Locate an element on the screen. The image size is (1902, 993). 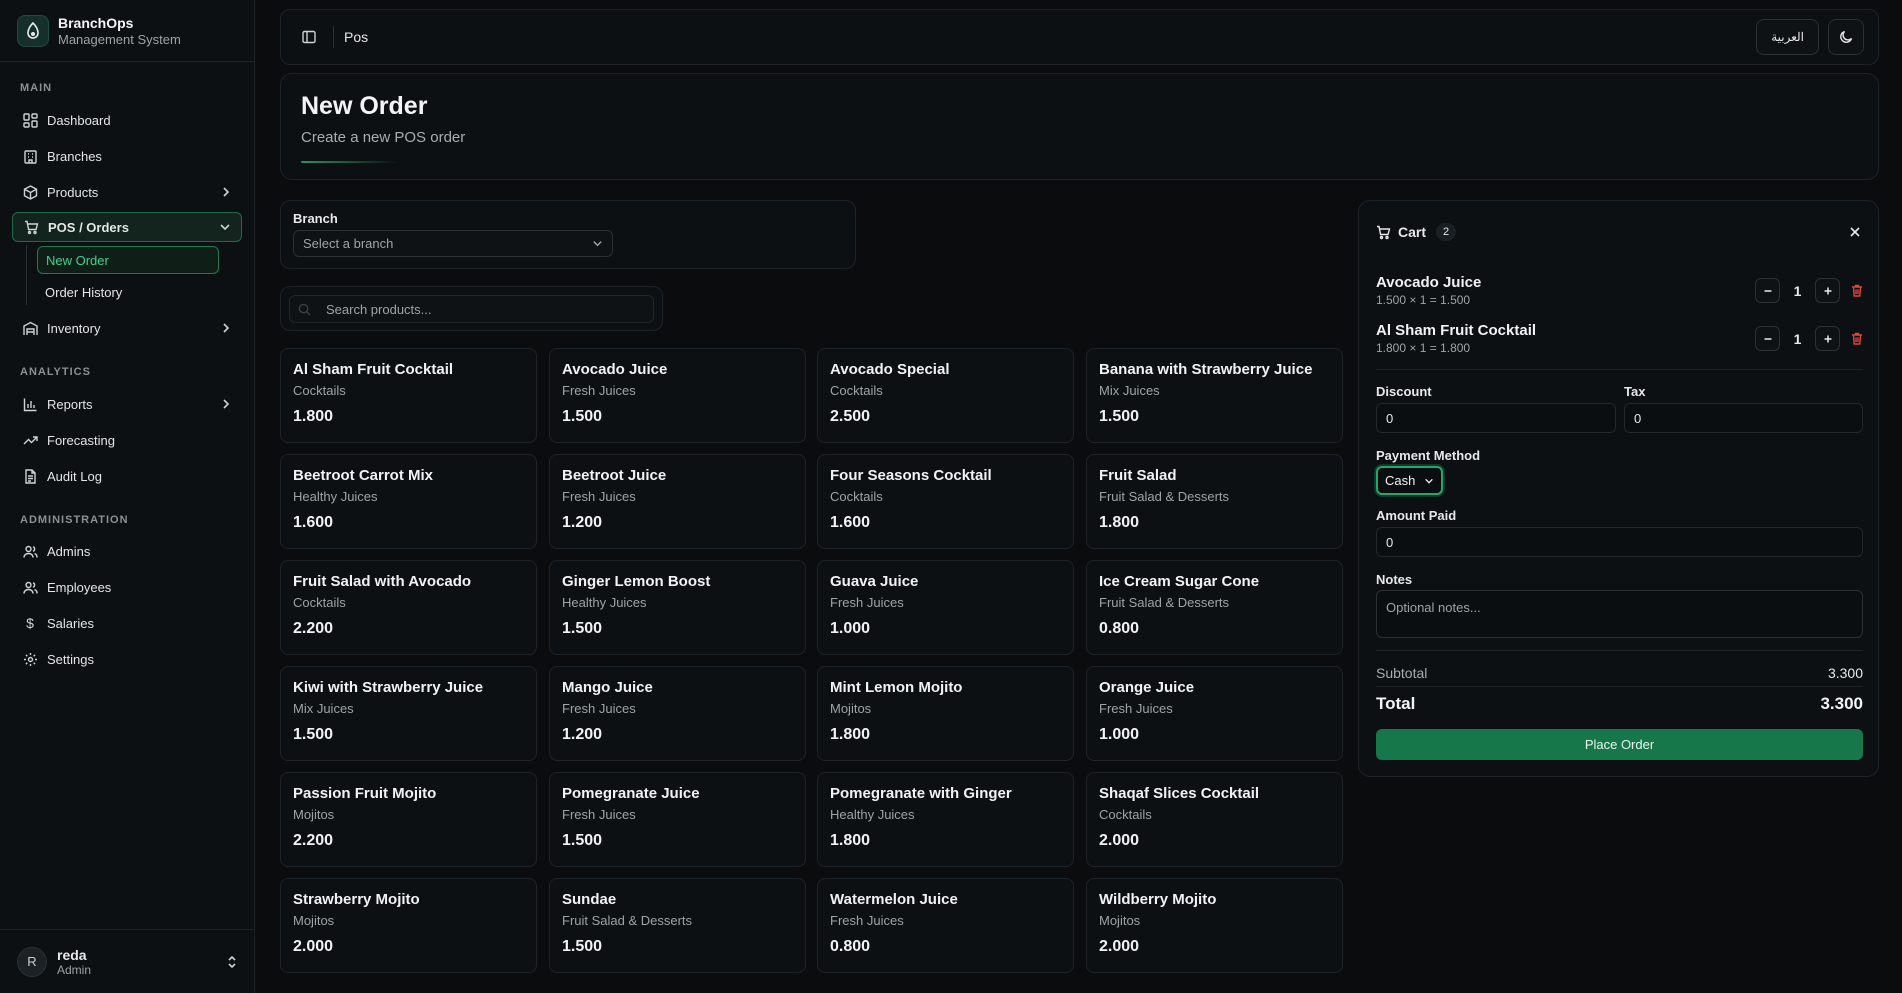
product-price: 1.000 is located at coordinates (850, 628).